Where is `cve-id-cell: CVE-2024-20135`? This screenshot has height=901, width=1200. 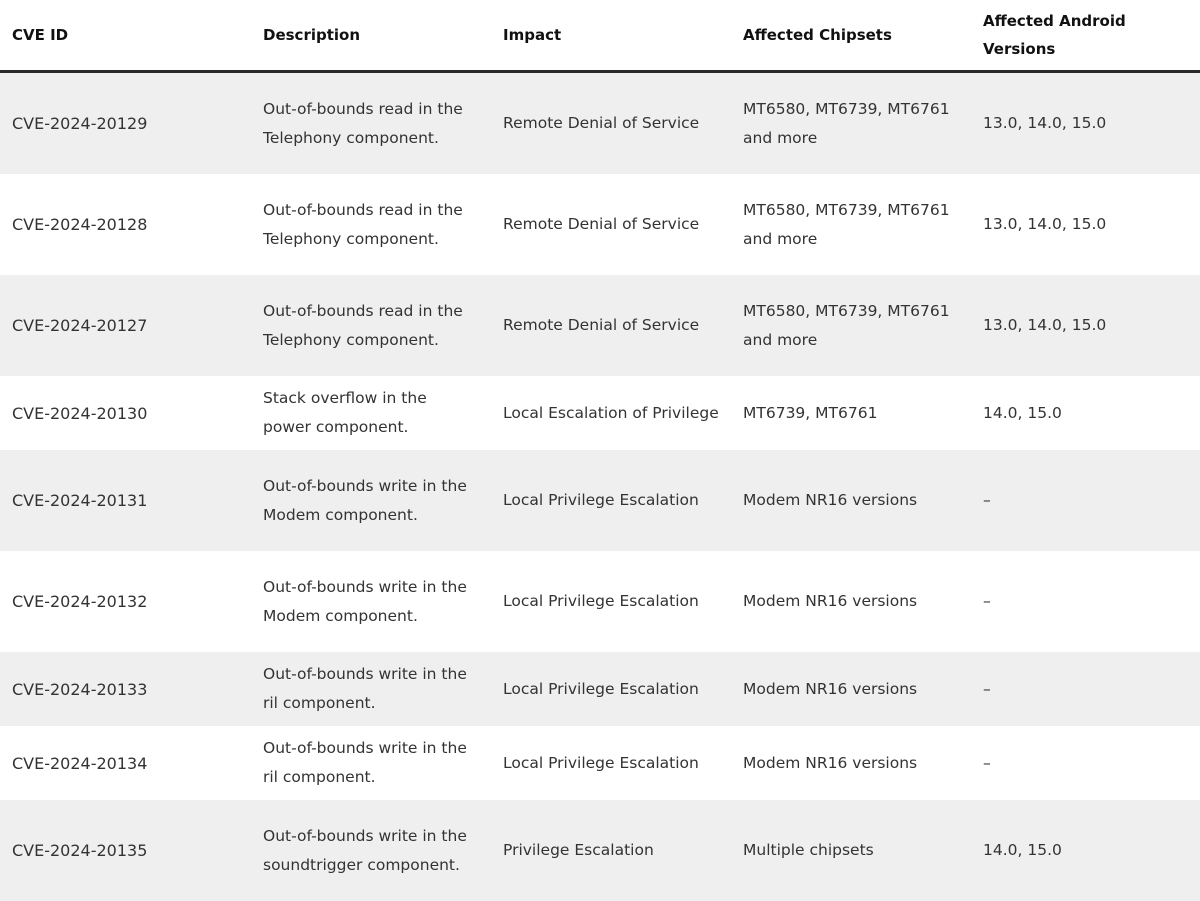
cve-id-cell: CVE-2024-20135 is located at coordinates (125, 850).